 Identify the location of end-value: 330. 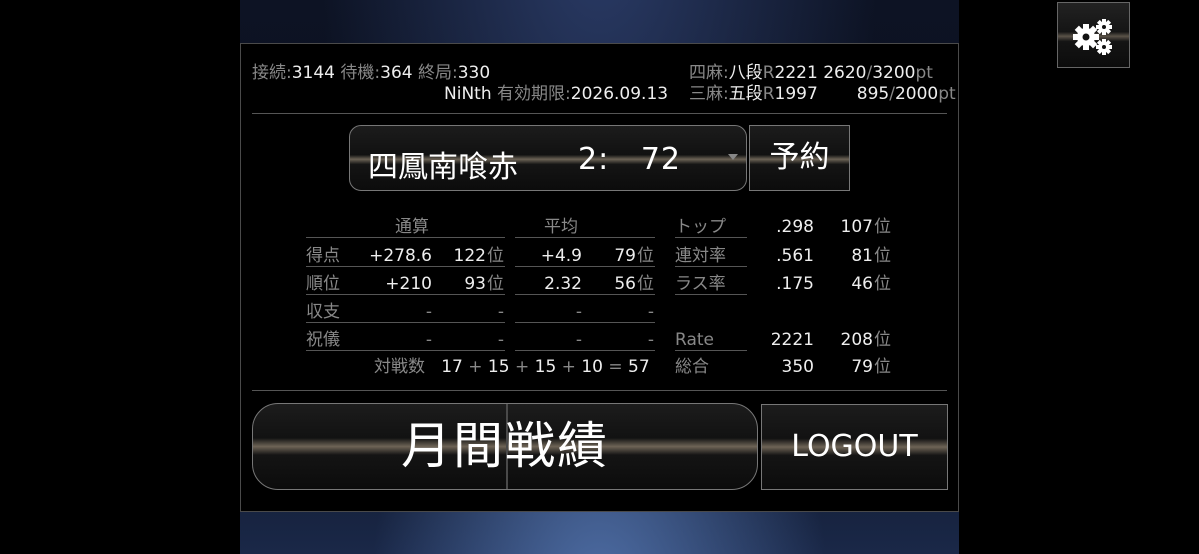
(474, 73).